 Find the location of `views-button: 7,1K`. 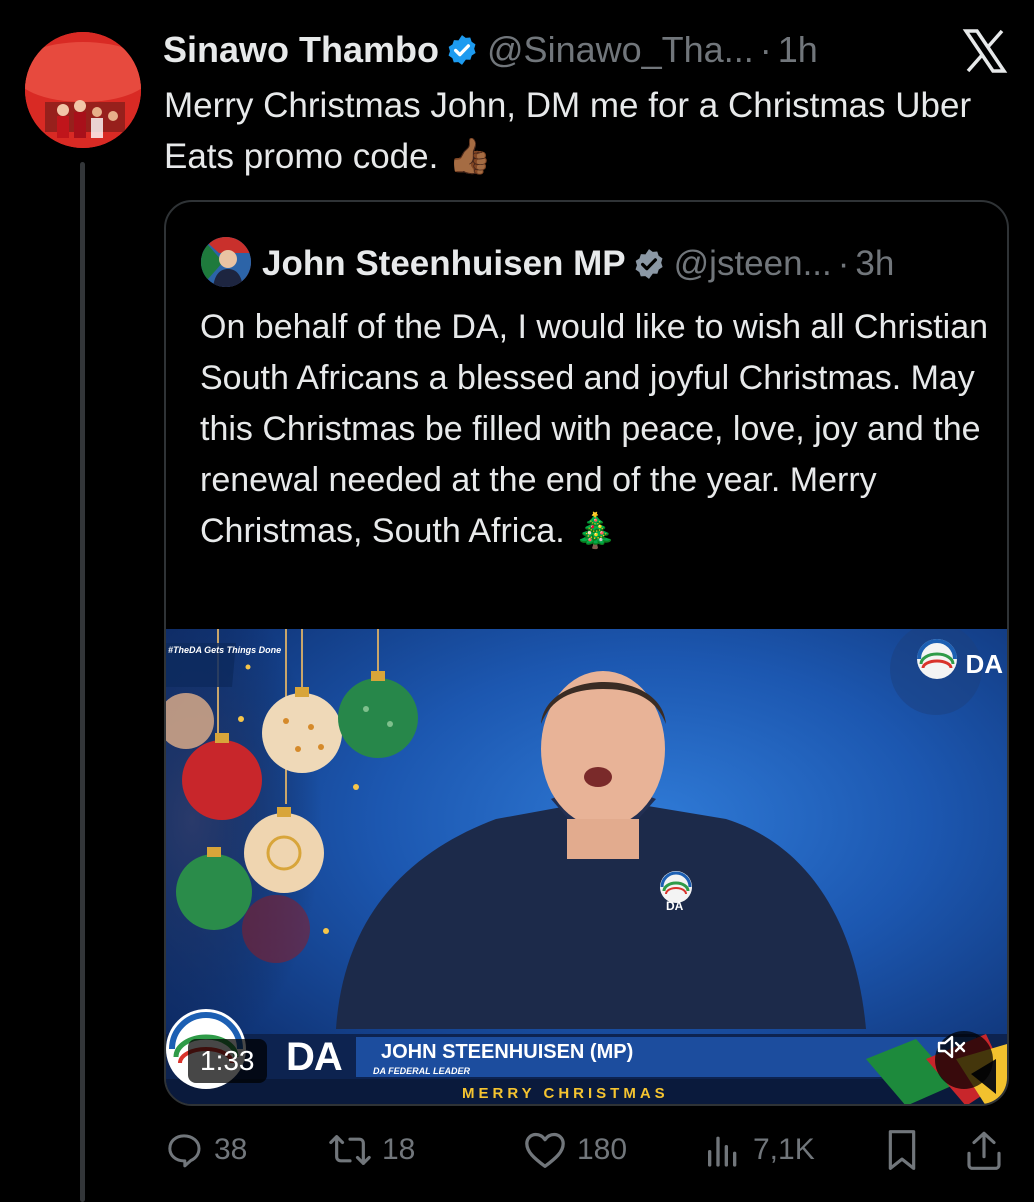

views-button: 7,1K is located at coordinates (759, 1150).